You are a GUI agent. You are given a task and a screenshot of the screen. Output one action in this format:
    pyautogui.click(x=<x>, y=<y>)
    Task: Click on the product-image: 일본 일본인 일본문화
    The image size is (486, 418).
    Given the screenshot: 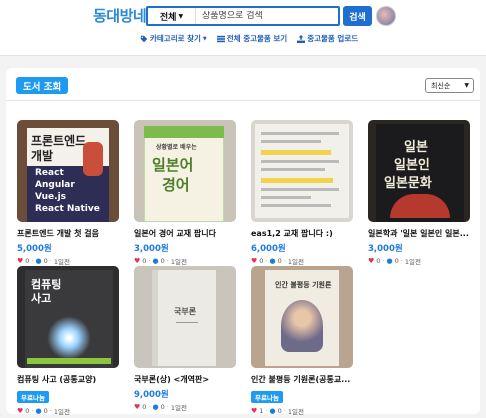 What is the action you would take?
    pyautogui.click(x=419, y=171)
    